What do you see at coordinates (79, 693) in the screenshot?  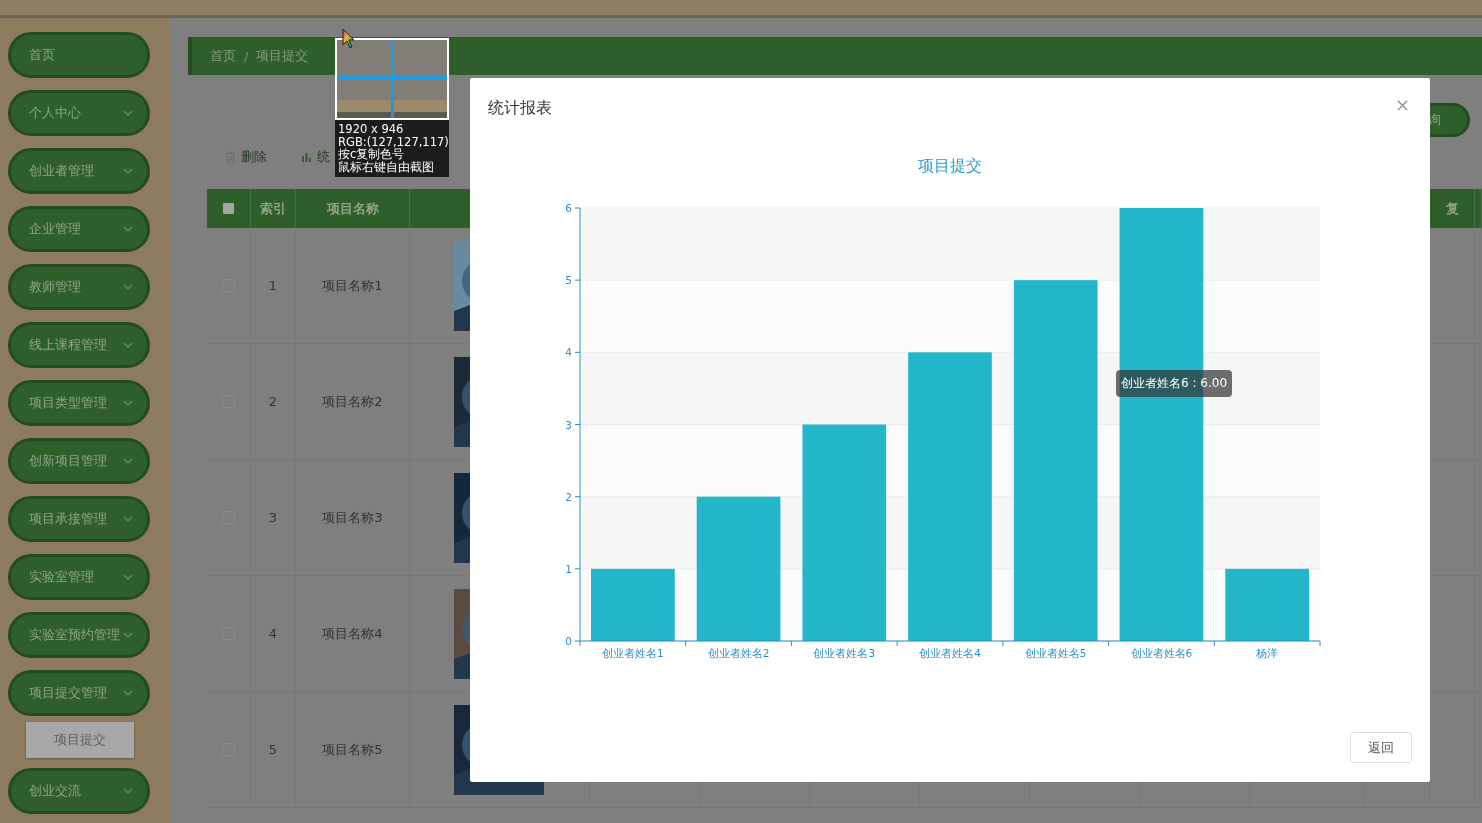 I see `sidebar-item: 项目提交管理` at bounding box center [79, 693].